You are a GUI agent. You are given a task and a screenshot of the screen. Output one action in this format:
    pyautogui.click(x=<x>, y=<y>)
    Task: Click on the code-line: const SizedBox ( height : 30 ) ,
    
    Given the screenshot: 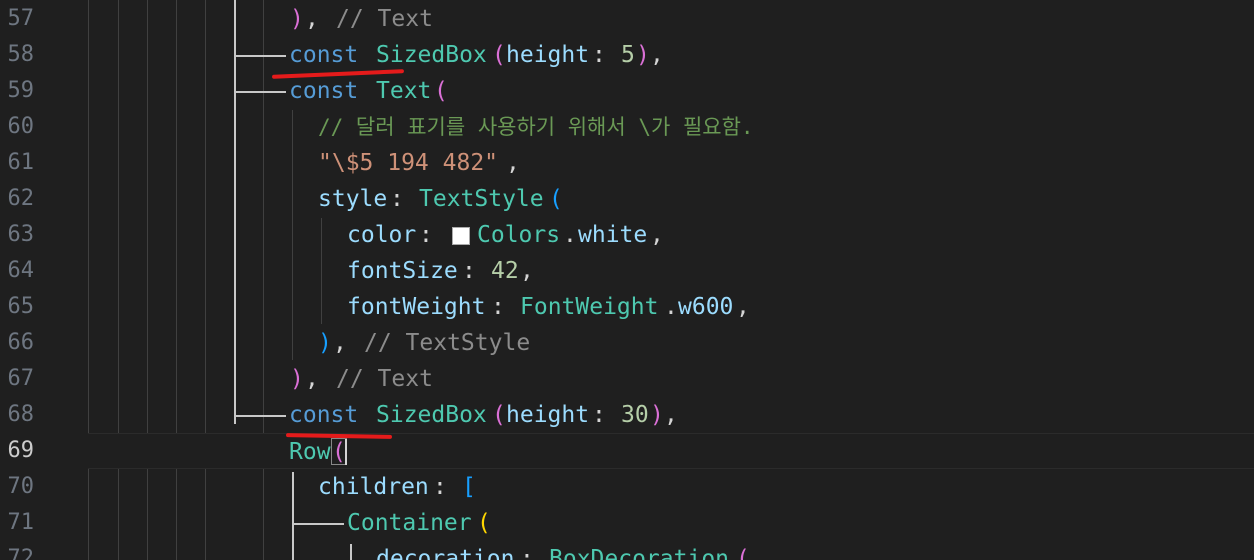 What is the action you would take?
    pyautogui.click(x=627, y=415)
    